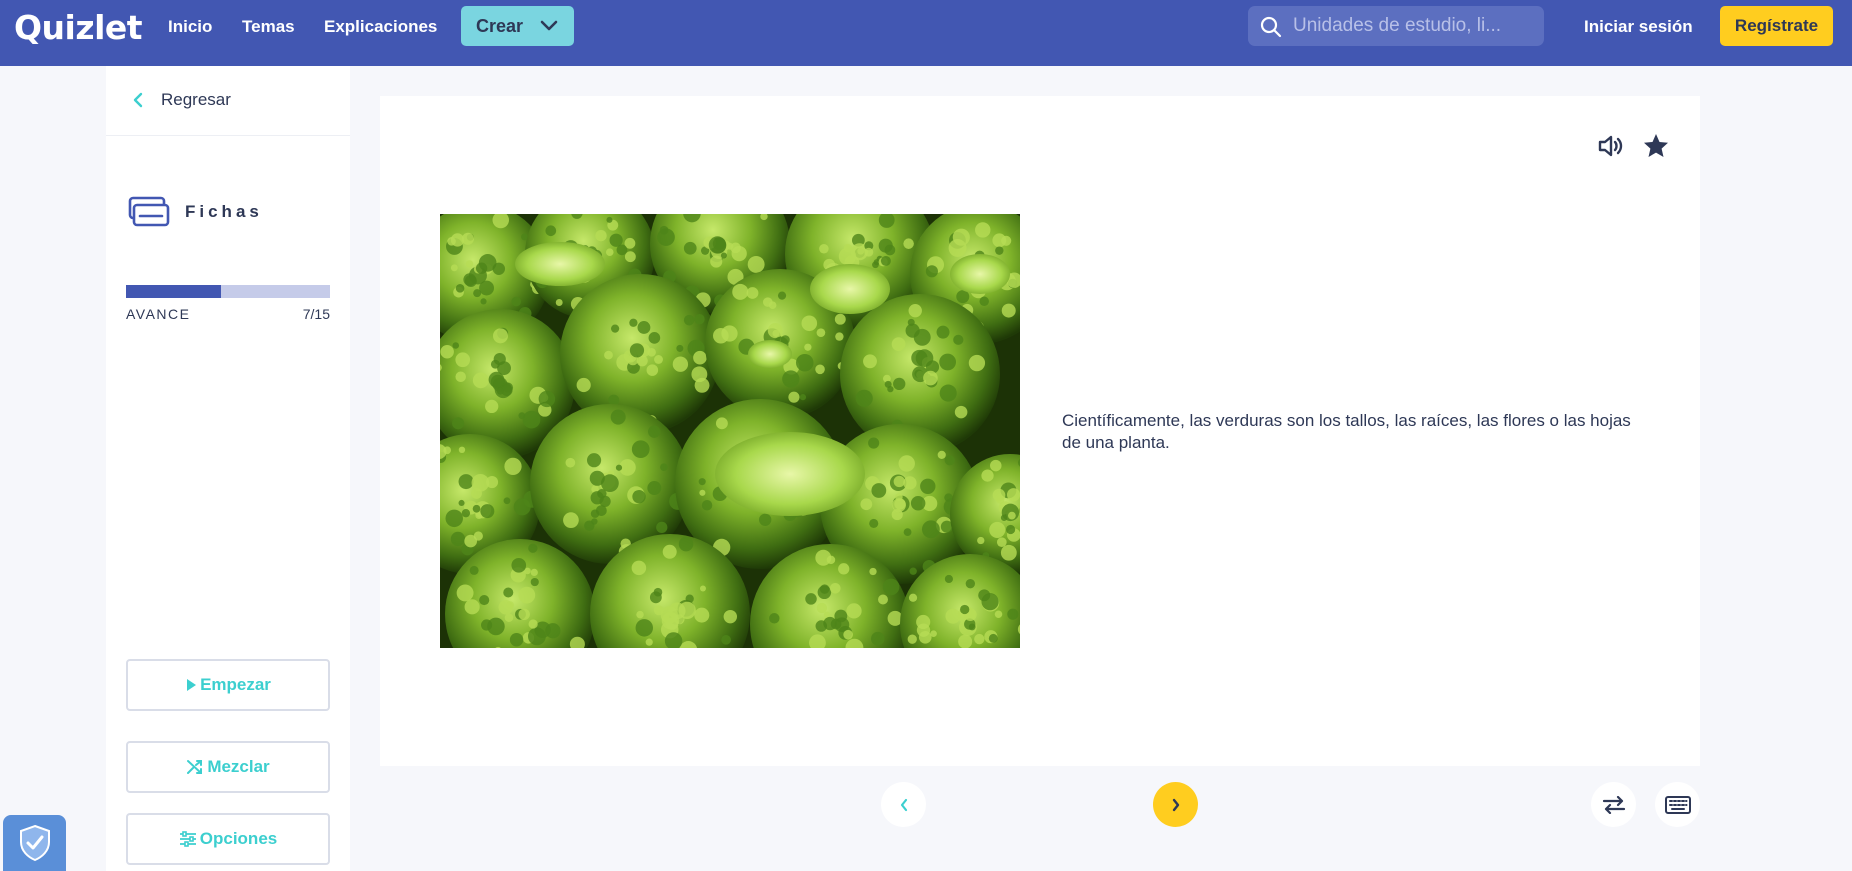 Image resolution: width=1852 pixels, height=871 pixels. I want to click on create-button: Crear, so click(517, 26).